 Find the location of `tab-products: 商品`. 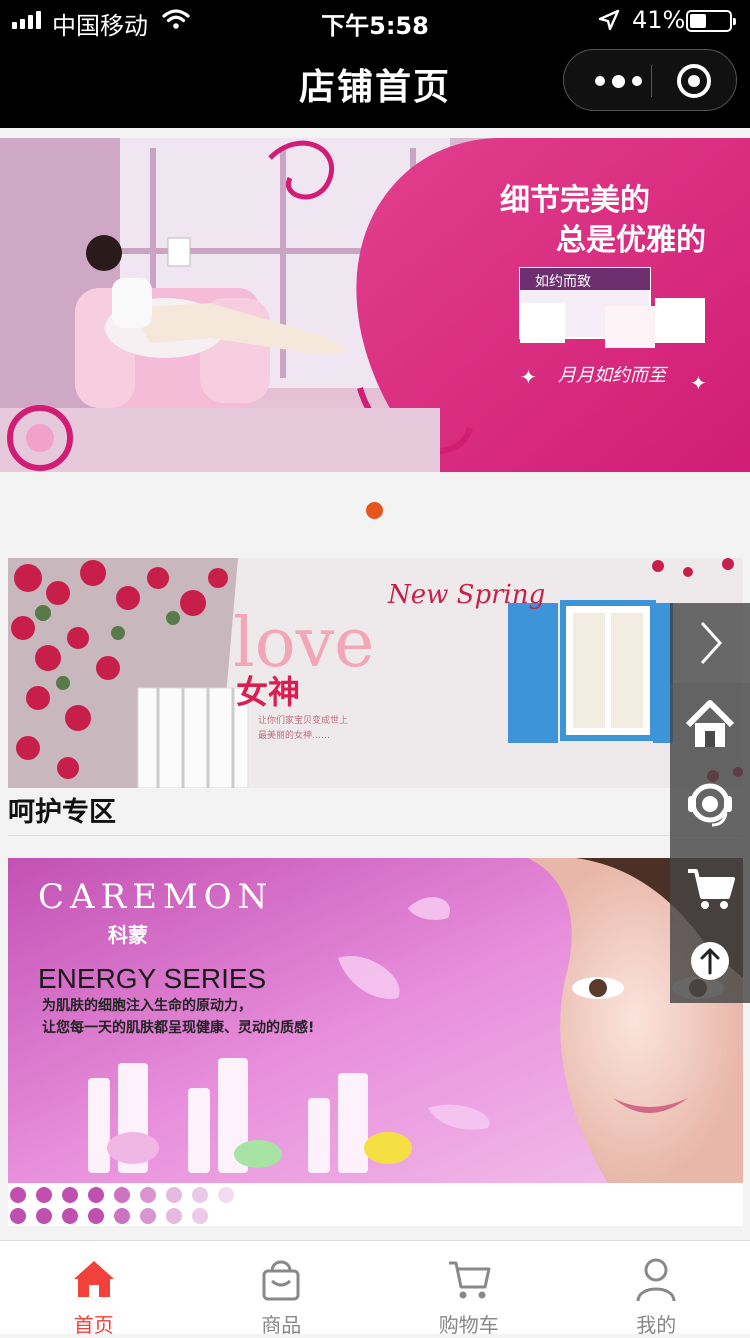

tab-products: 商品 is located at coordinates (282, 1287).